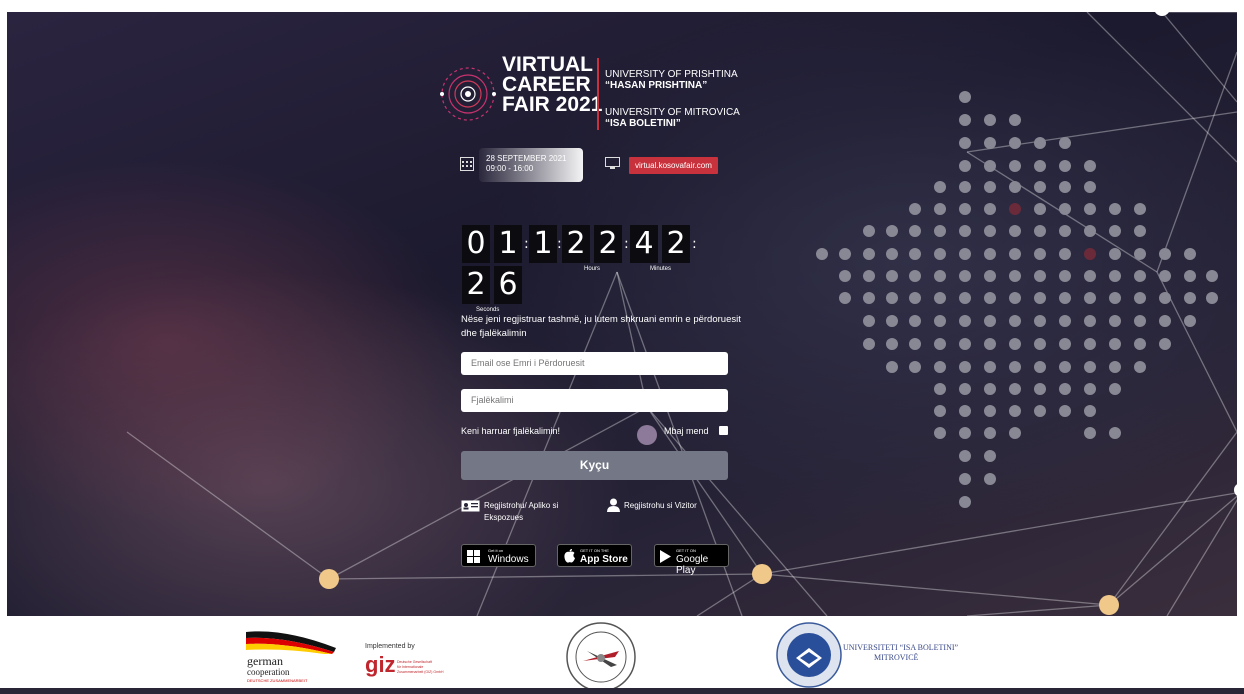  Describe the element at coordinates (594, 550) in the screenshot. I see `store-small-text: GET IT ON THE` at that location.